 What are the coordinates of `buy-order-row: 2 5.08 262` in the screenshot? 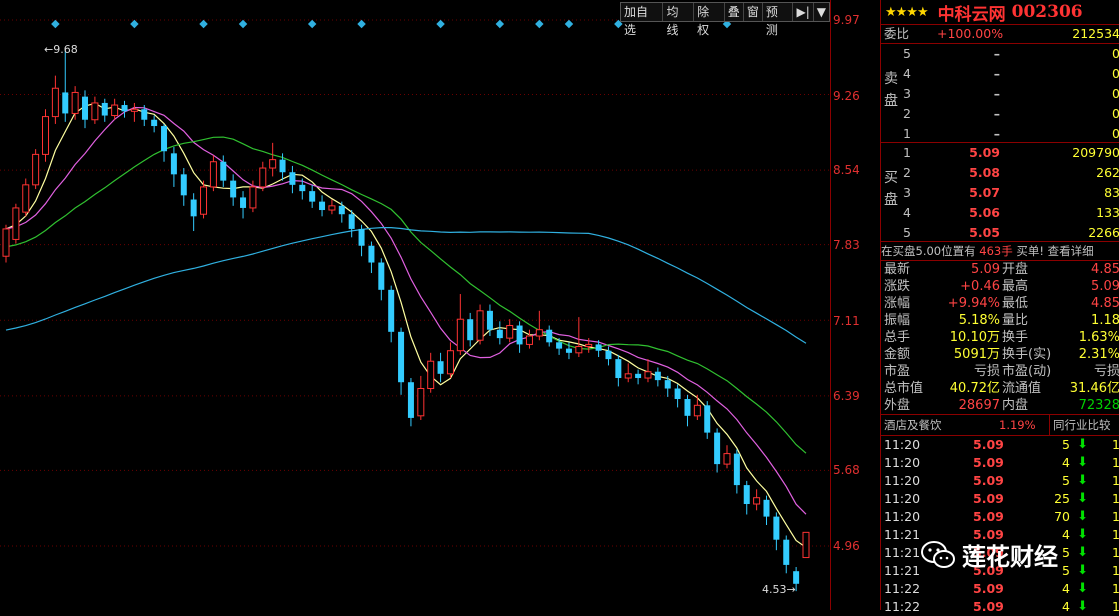 It's located at (1000, 173).